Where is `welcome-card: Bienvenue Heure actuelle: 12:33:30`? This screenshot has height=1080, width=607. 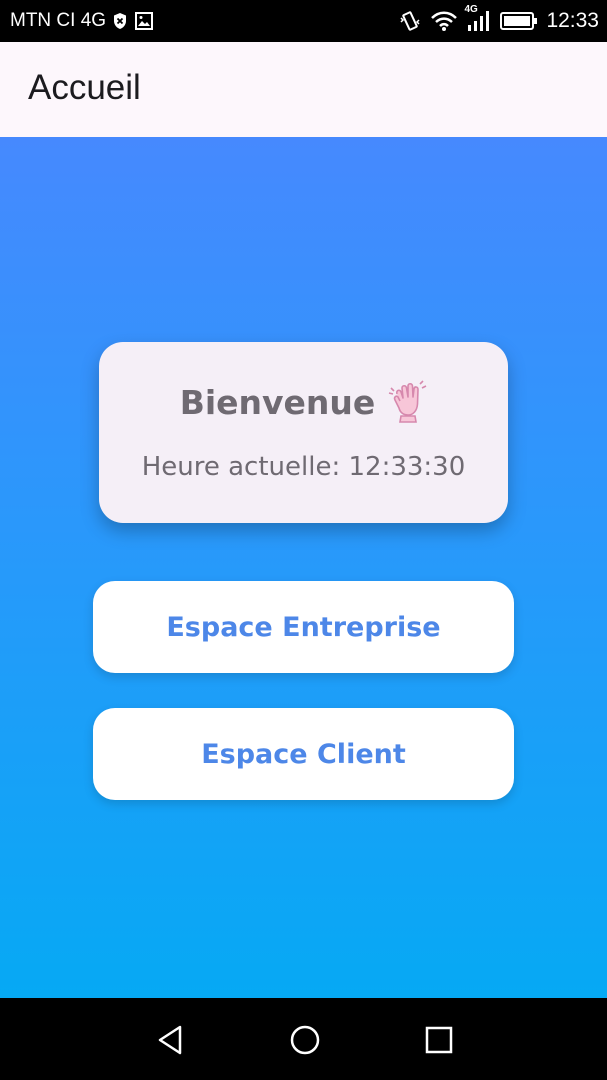 welcome-card: Bienvenue Heure actuelle: 12:33:30 is located at coordinates (303, 432).